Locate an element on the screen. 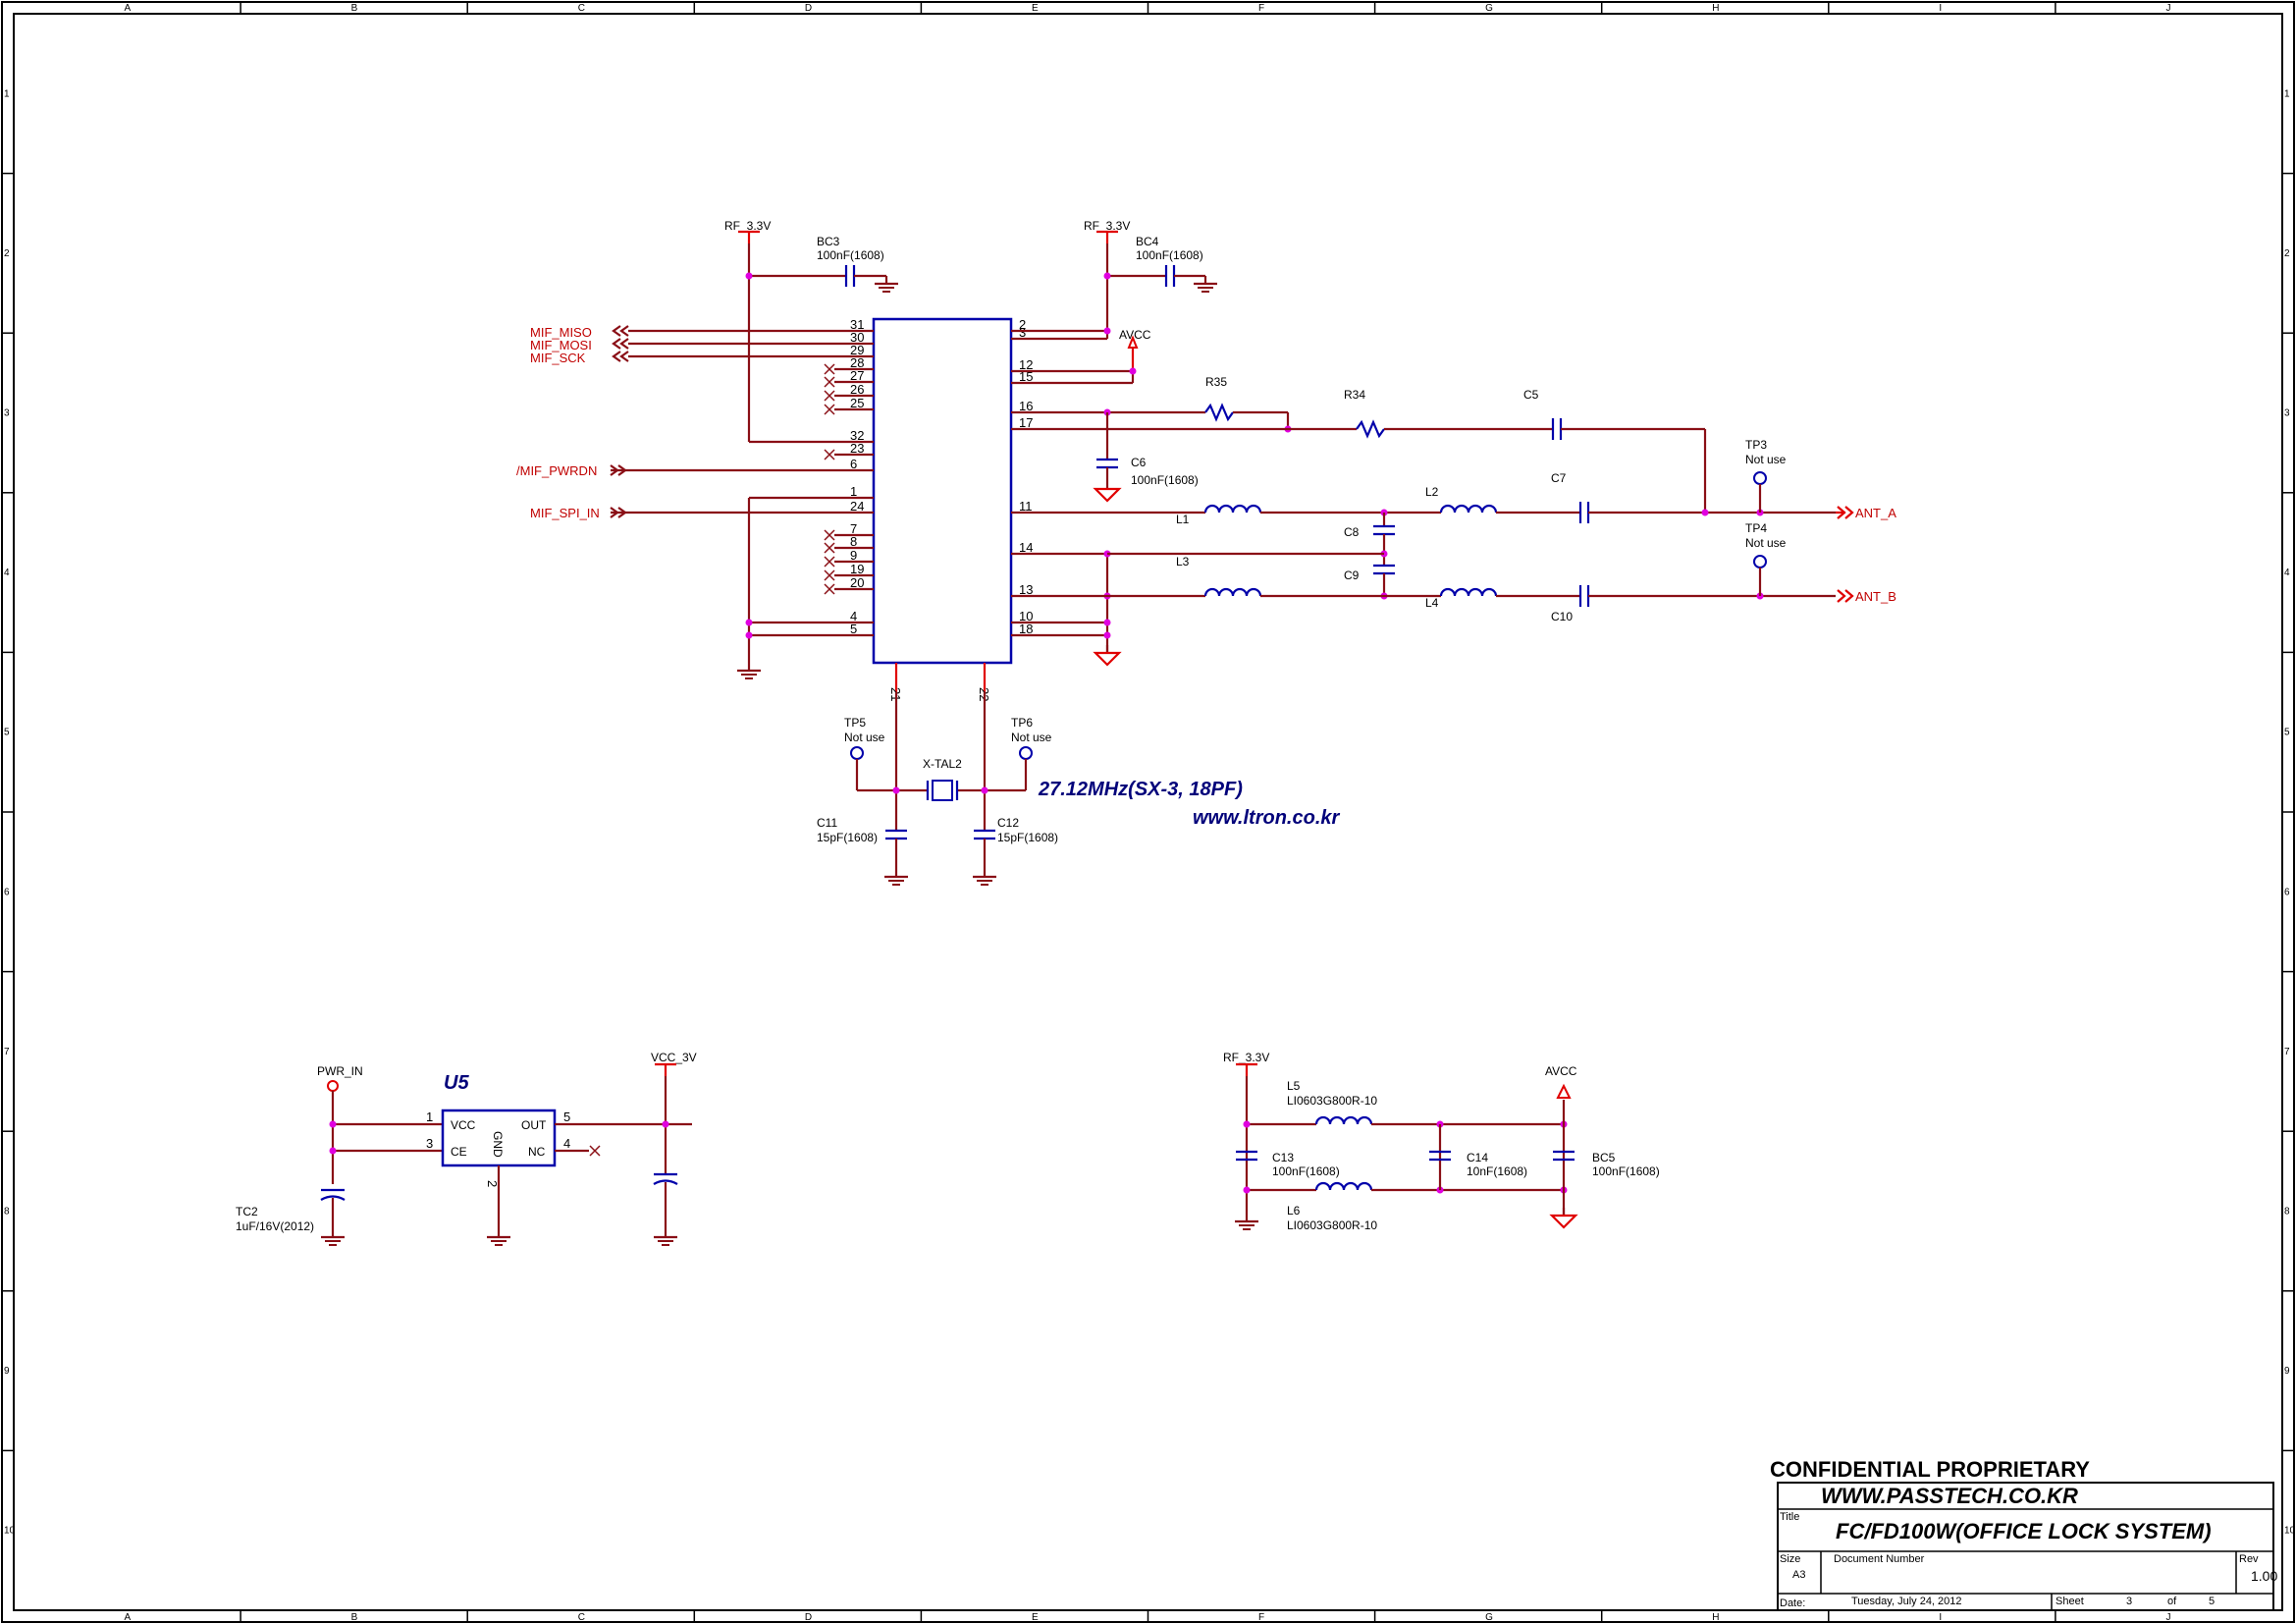 The height and width of the screenshot is (1624, 2296). date-label: Date: is located at coordinates (1793, 1603).